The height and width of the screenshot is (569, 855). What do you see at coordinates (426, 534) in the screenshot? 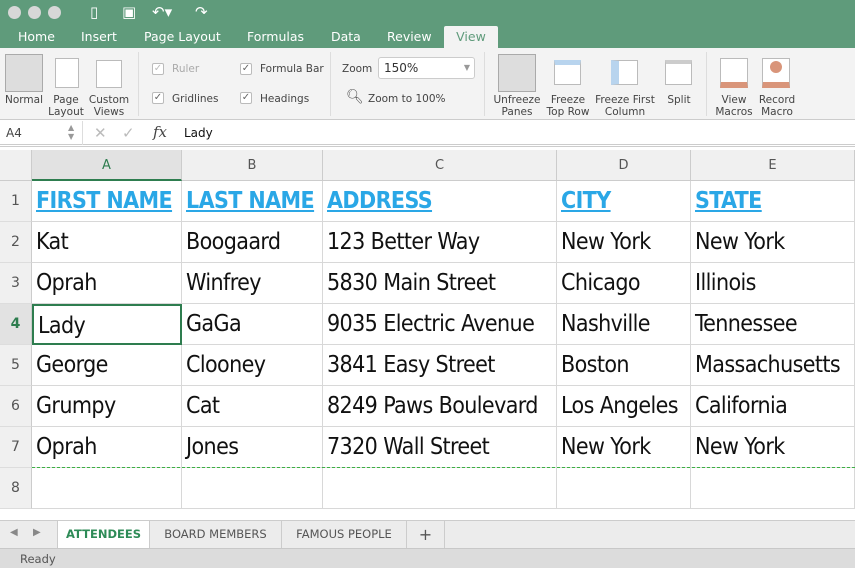
I see `add-sheet-button: +` at bounding box center [426, 534].